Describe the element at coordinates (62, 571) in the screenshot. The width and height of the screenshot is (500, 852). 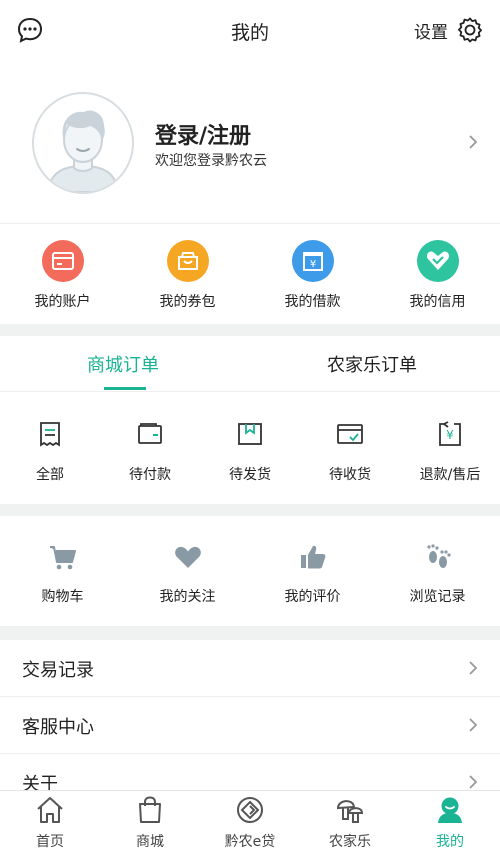
I see `cart-button: 购物车` at that location.